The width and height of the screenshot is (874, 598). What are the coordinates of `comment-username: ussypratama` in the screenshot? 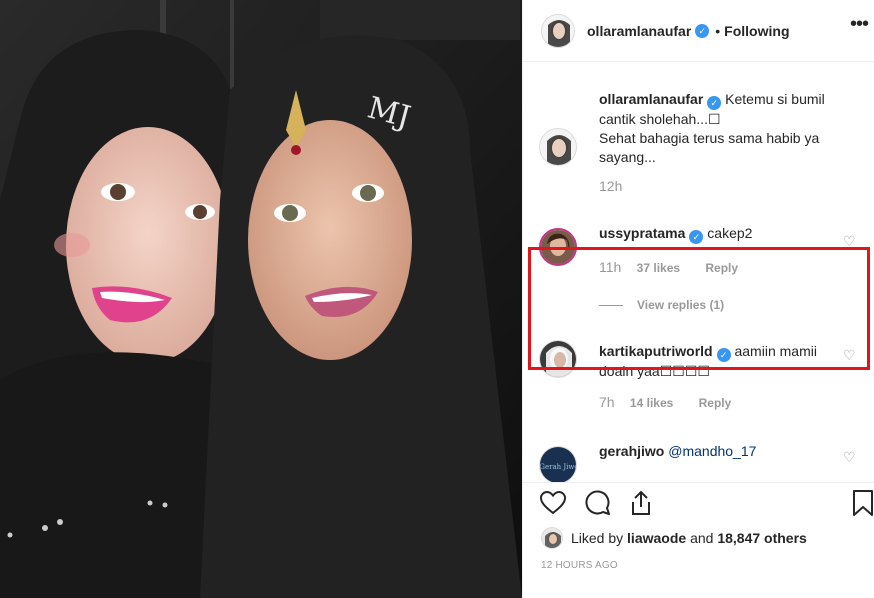 It's located at (642, 233).